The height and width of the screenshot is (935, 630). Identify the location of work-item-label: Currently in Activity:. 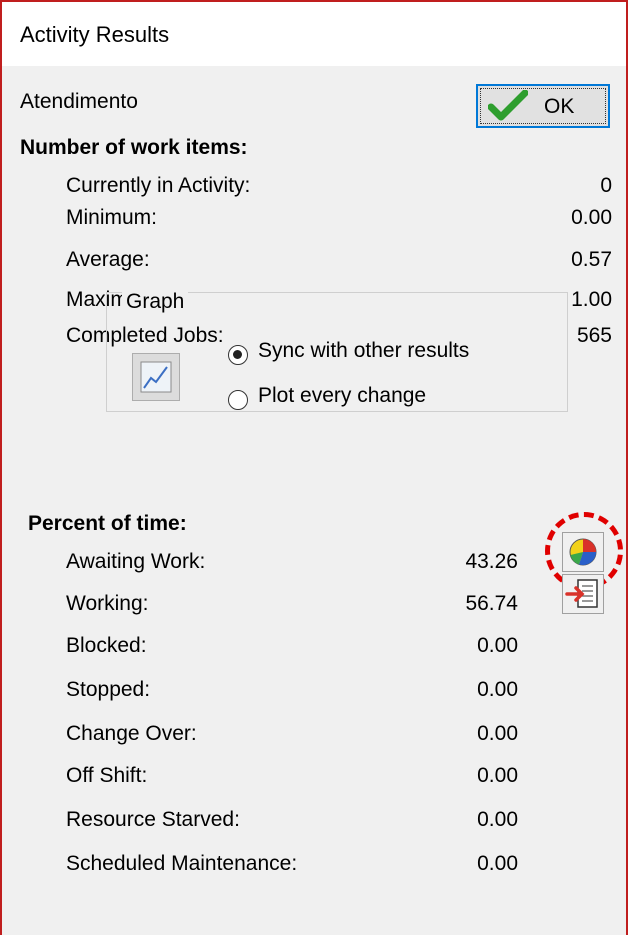
(158, 185).